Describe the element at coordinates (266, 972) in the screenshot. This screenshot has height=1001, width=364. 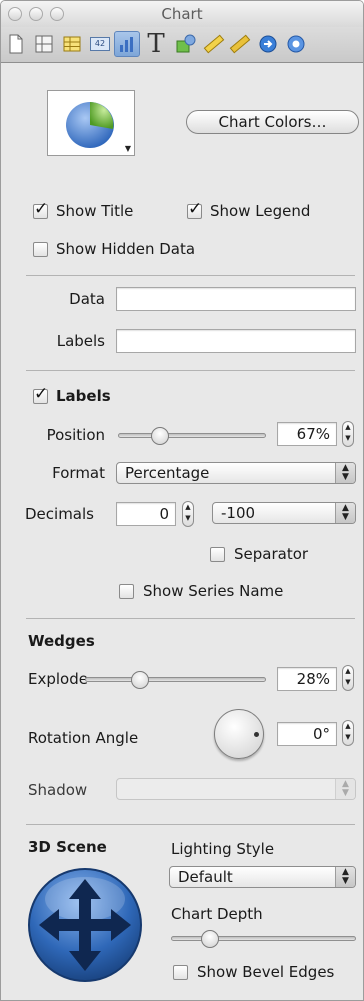
I see `show-bevel-edges-label: Show Bevel Edges` at that location.